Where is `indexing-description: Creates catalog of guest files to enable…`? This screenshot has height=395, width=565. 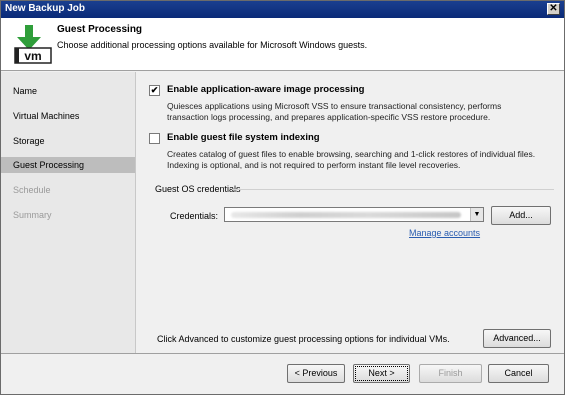
indexing-description: Creates catalog of guest files to enable… is located at coordinates (351, 160).